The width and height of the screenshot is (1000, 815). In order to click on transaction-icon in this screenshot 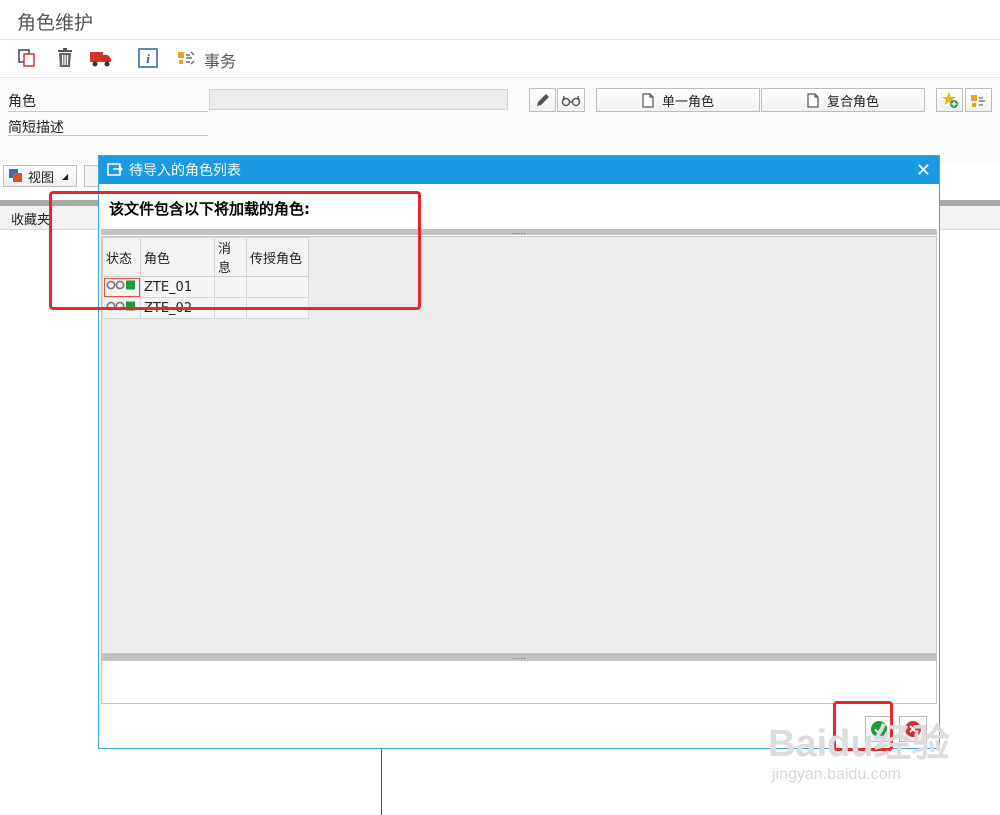, I will do `click(187, 58)`.